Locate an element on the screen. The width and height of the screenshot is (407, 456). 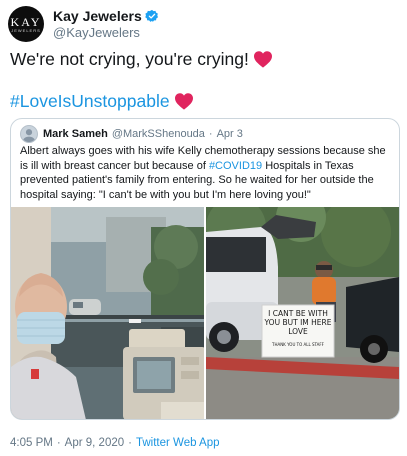
quoted-author-avatar is located at coordinates (29, 134).